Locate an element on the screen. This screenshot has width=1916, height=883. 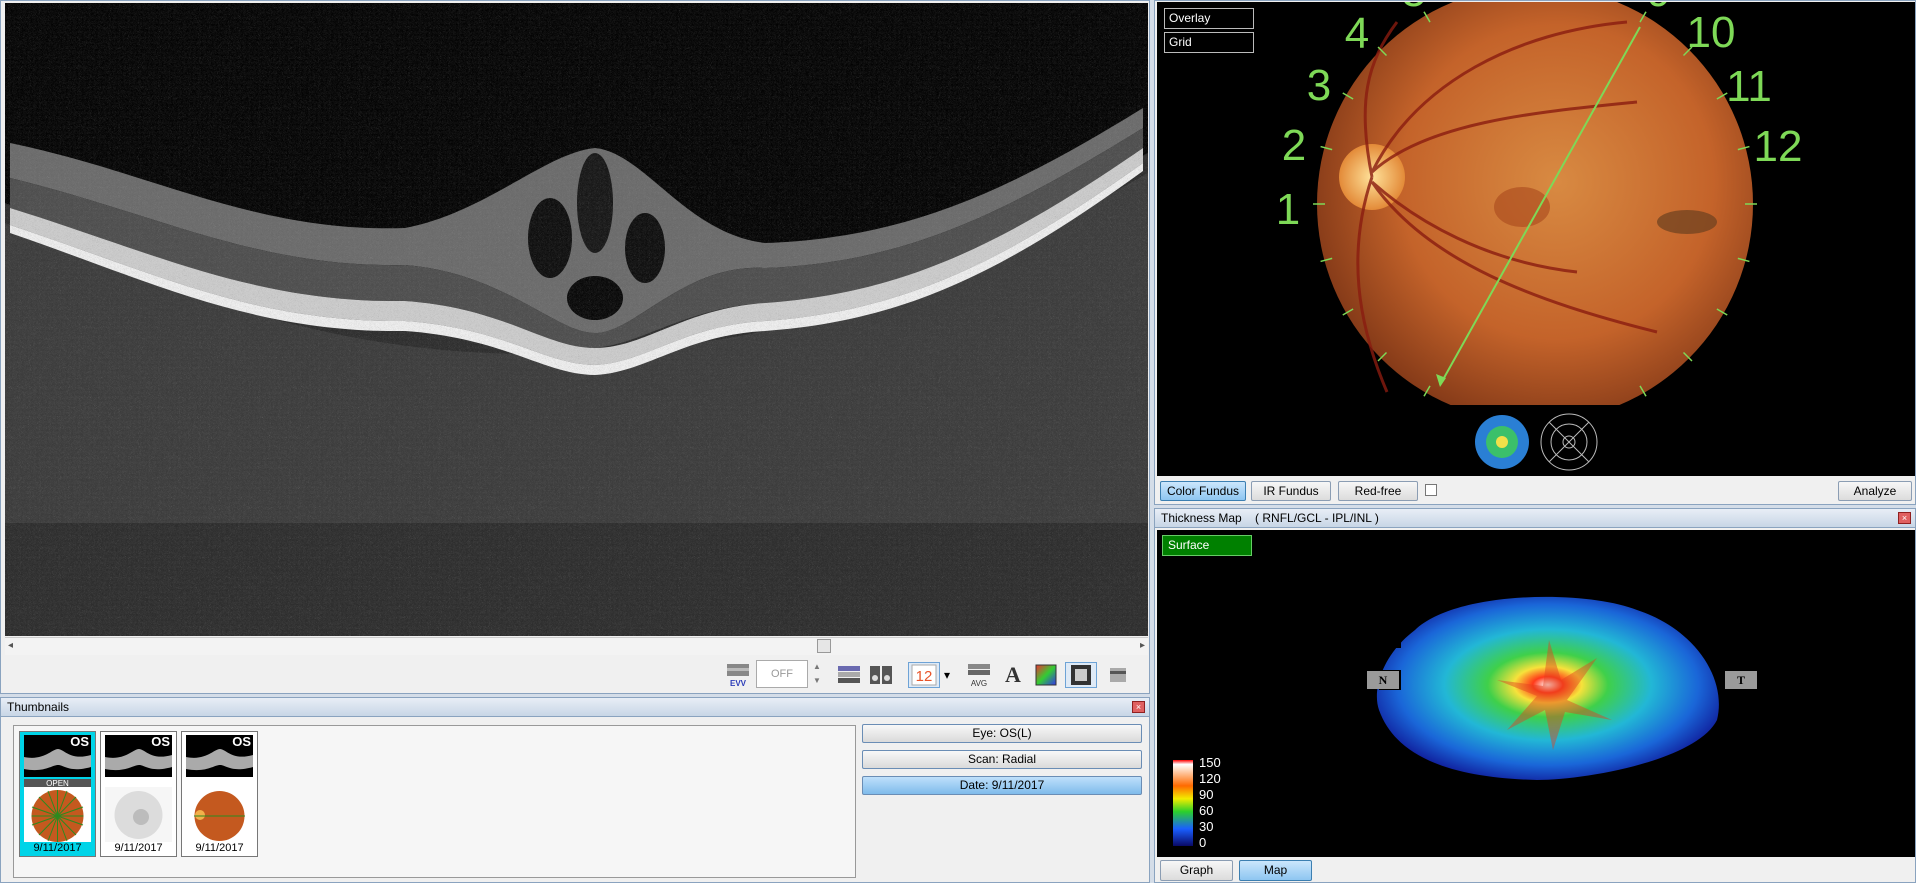
grid-12-icon: 12 is located at coordinates (924, 675).